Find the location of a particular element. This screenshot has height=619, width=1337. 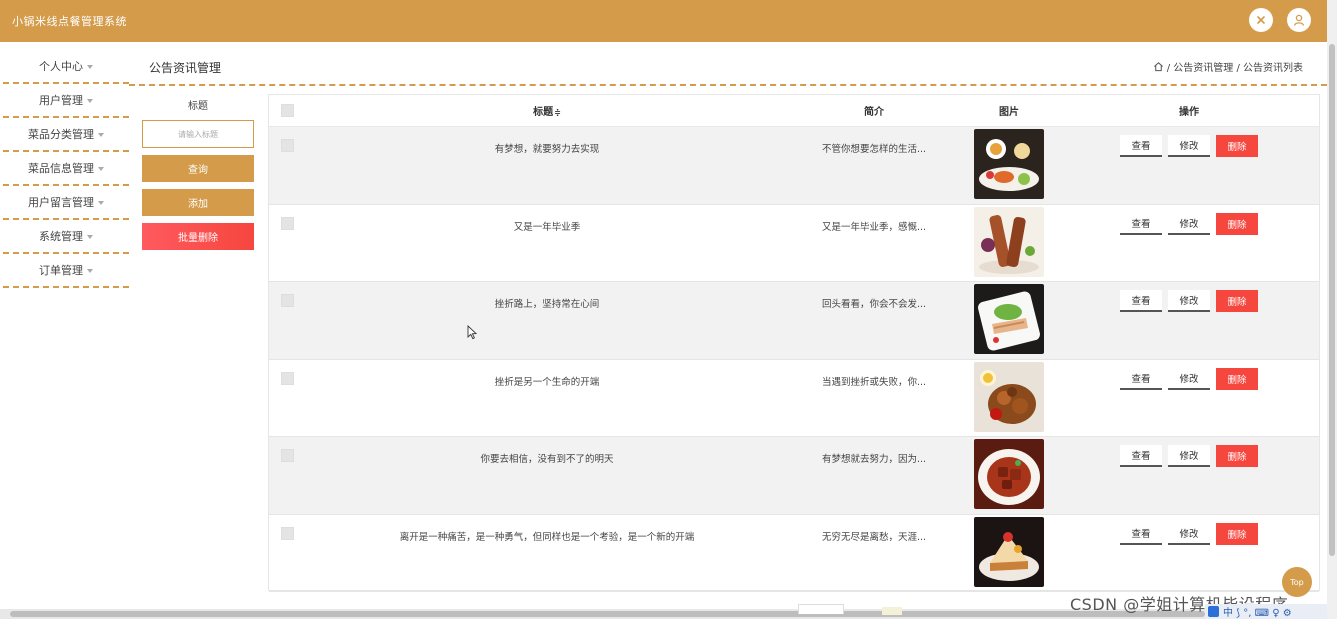

sidebar-item-dish-info: 菜品信息管理 is located at coordinates (66, 169).